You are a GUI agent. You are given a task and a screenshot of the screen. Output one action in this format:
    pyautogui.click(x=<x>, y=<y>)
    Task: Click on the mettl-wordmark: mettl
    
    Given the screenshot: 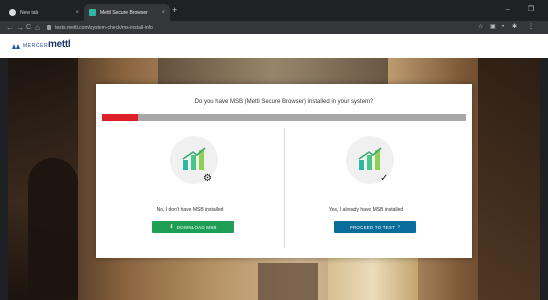 What is the action you would take?
    pyautogui.click(x=59, y=44)
    